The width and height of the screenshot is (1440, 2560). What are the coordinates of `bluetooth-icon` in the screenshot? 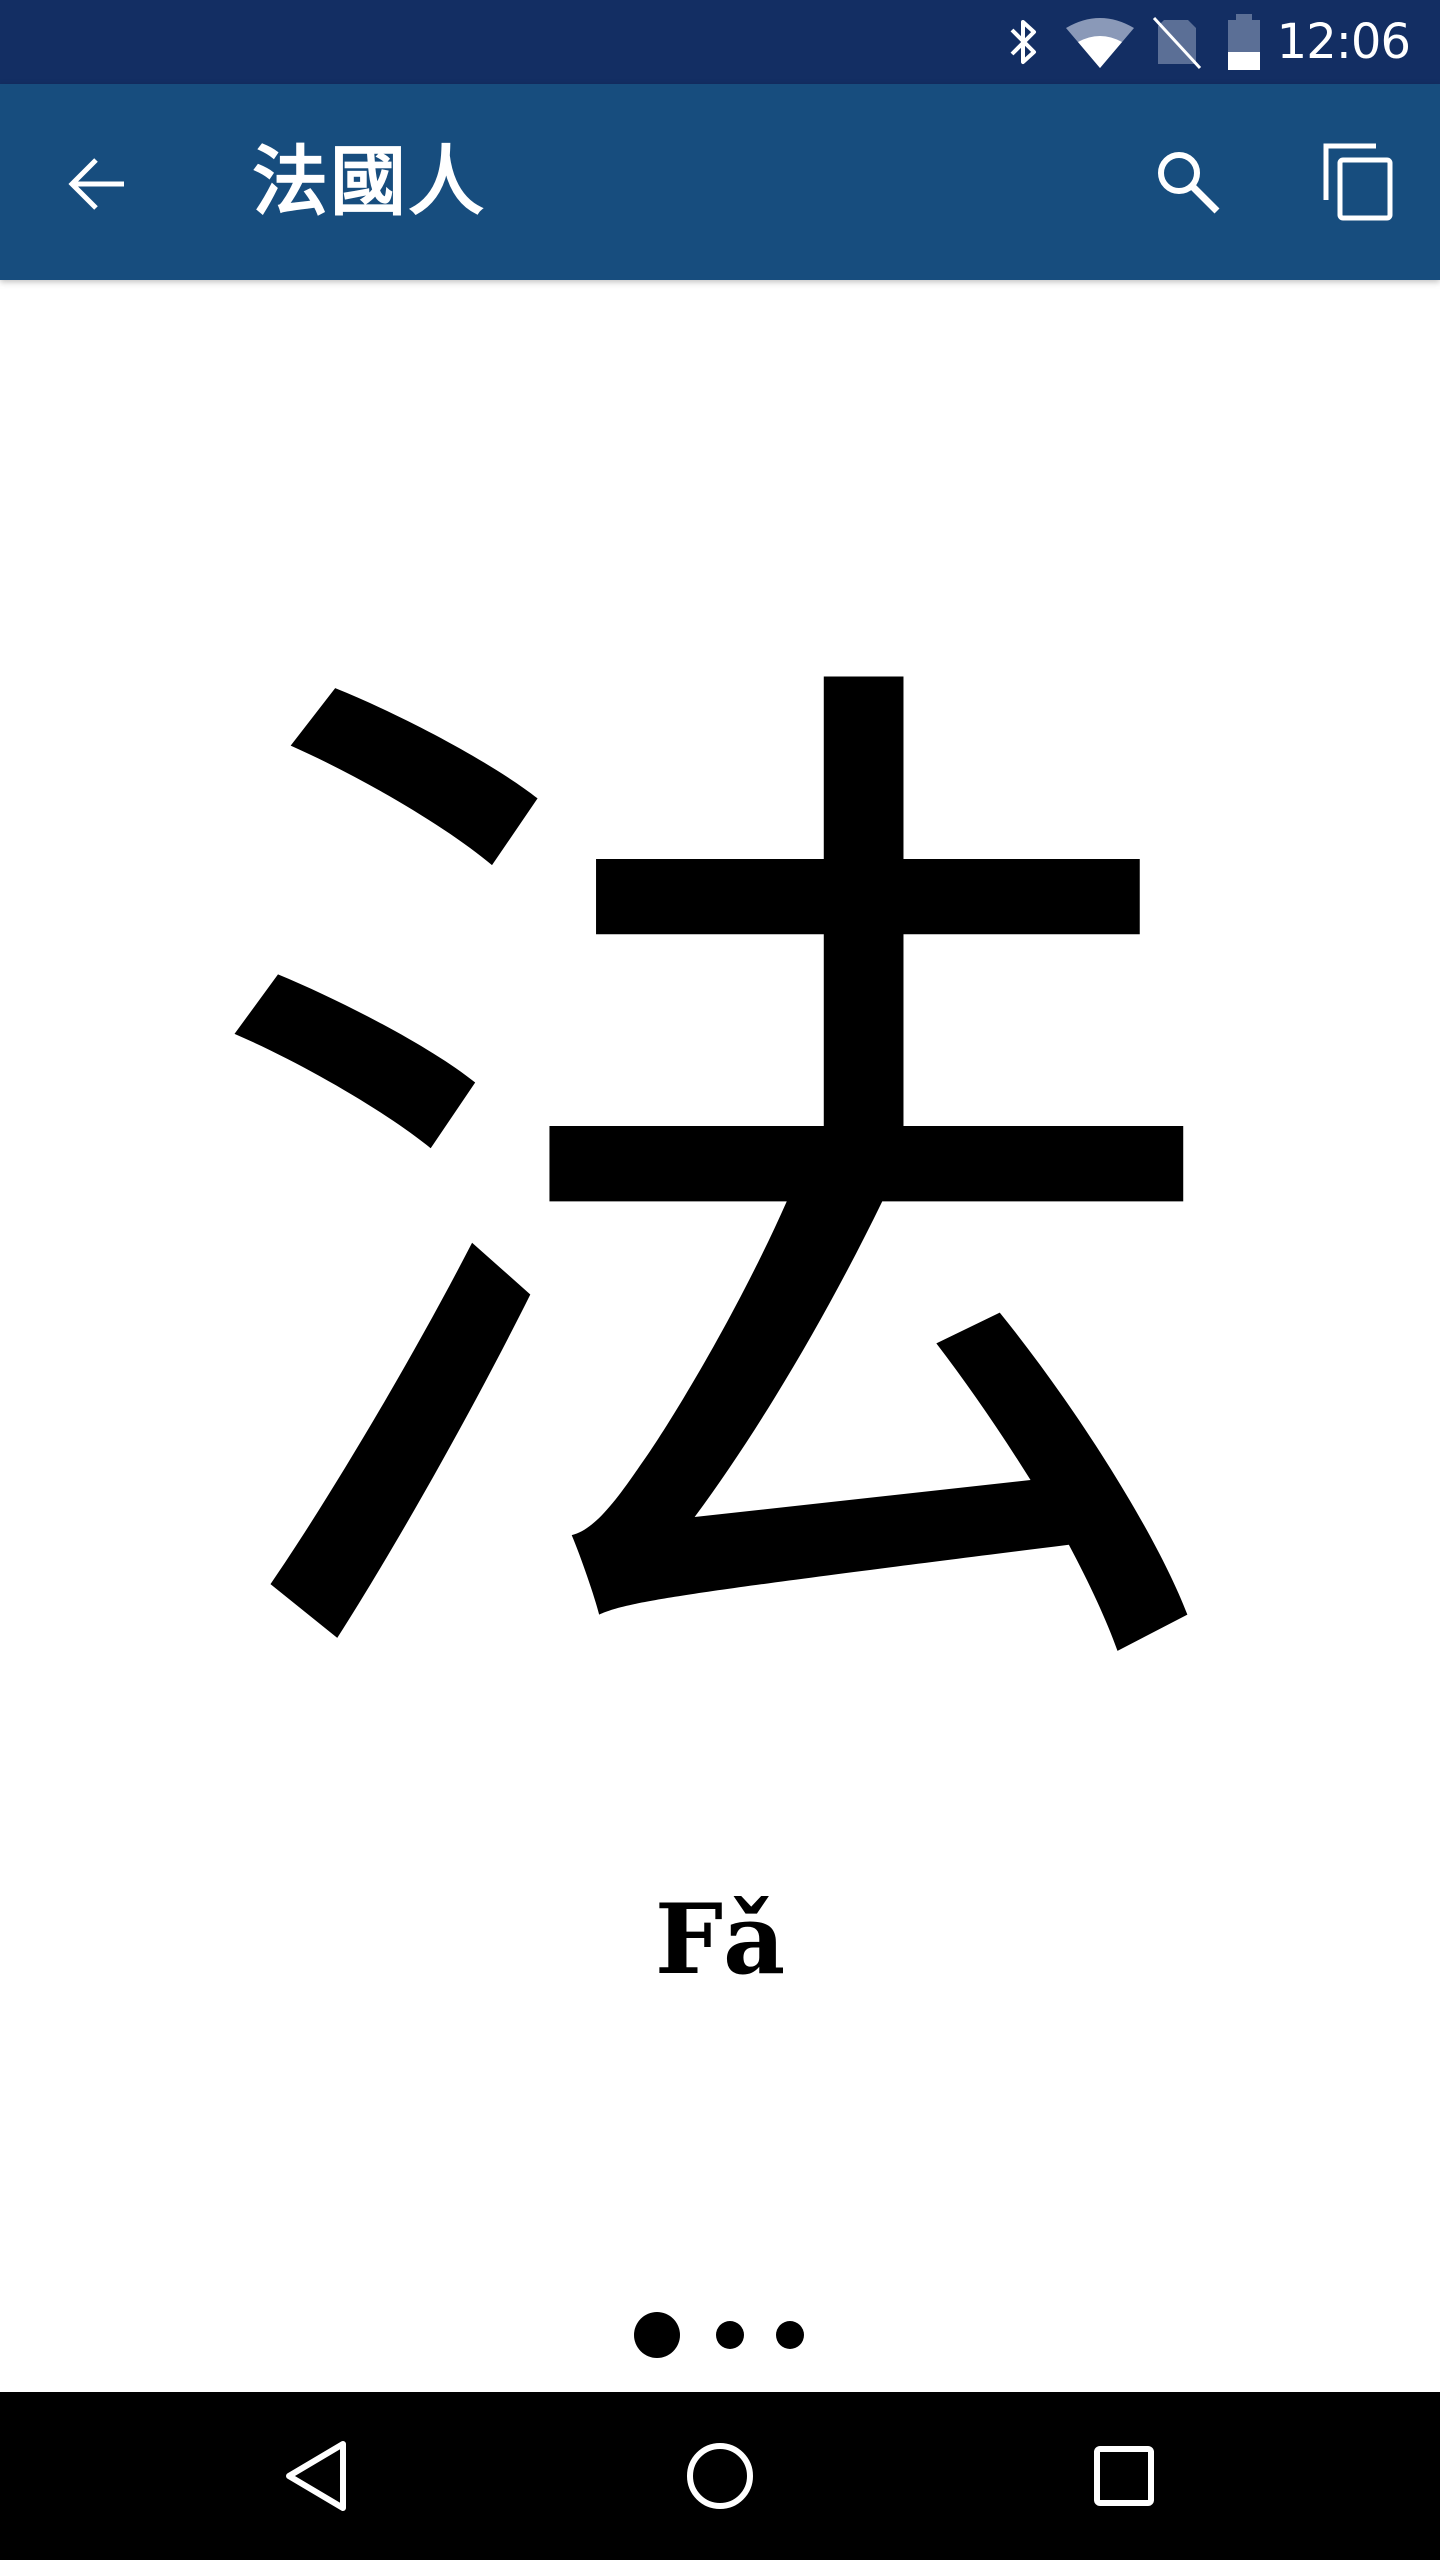 It's located at (1024, 42).